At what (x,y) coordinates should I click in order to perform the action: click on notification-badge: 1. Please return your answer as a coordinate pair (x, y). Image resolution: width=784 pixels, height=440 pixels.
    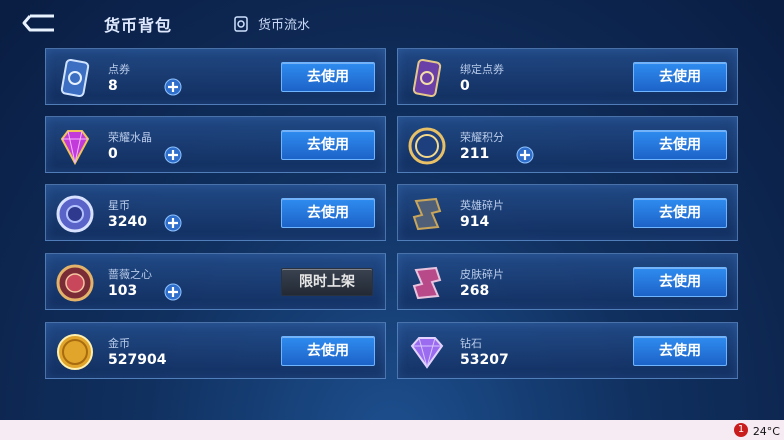
    Looking at the image, I should click on (741, 430).